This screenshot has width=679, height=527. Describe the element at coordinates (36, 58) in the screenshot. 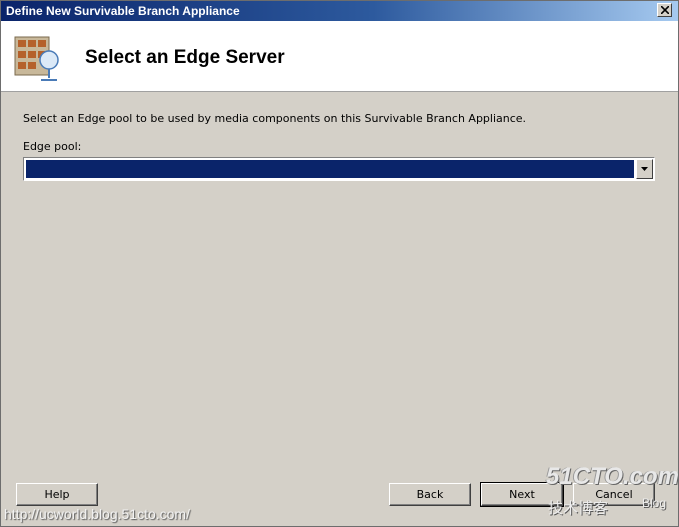

I see `server-appliance-icon` at that location.